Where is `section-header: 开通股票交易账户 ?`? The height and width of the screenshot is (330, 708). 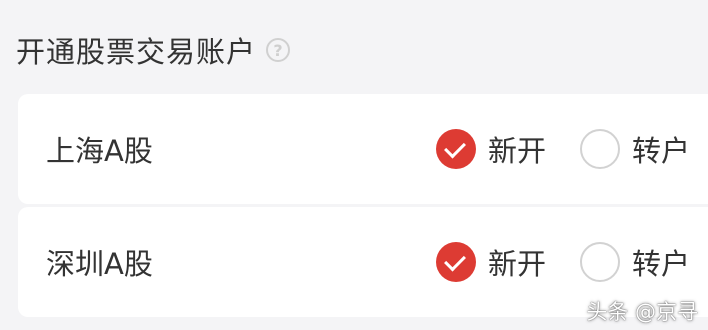
section-header: 开通股票交易账户 ? is located at coordinates (153, 50).